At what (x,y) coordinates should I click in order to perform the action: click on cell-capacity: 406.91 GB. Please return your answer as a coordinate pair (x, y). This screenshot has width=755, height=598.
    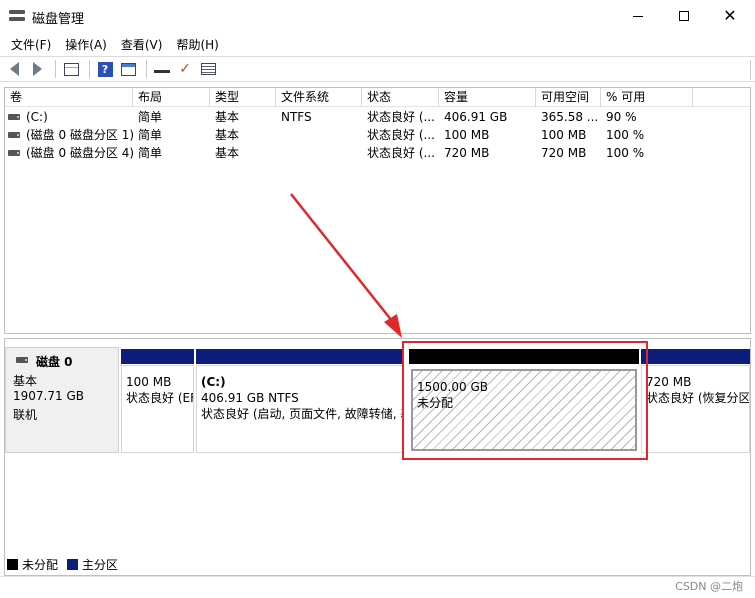
    Looking at the image, I should click on (476, 117).